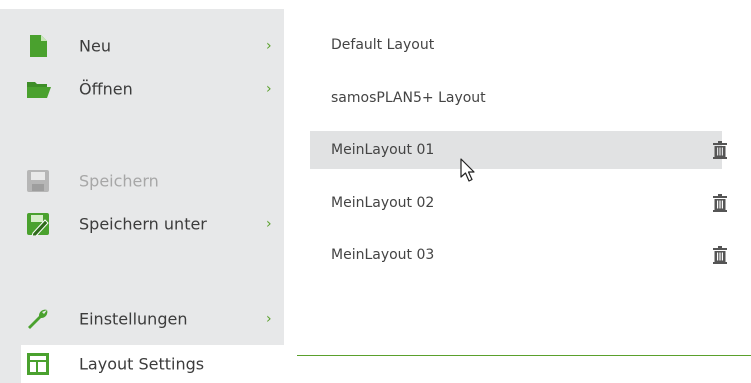 Image resolution: width=751 pixels, height=383 pixels. I want to click on folder-open-icon, so click(38, 89).